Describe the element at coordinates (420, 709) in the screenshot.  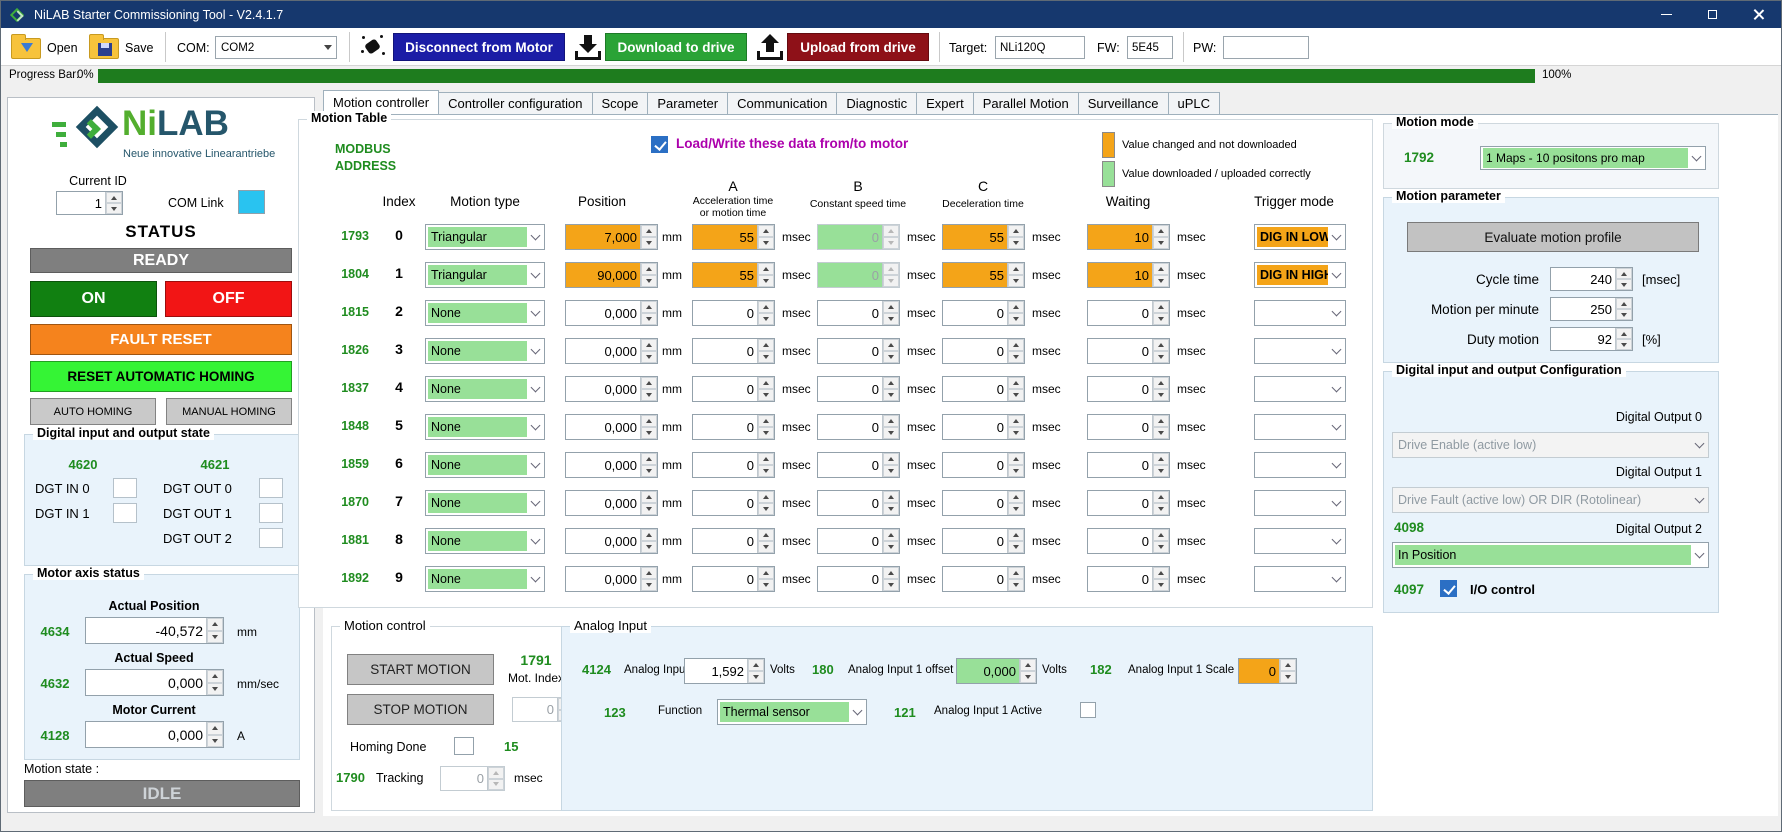
I see `stop-motion-button: STOP MOTION` at that location.